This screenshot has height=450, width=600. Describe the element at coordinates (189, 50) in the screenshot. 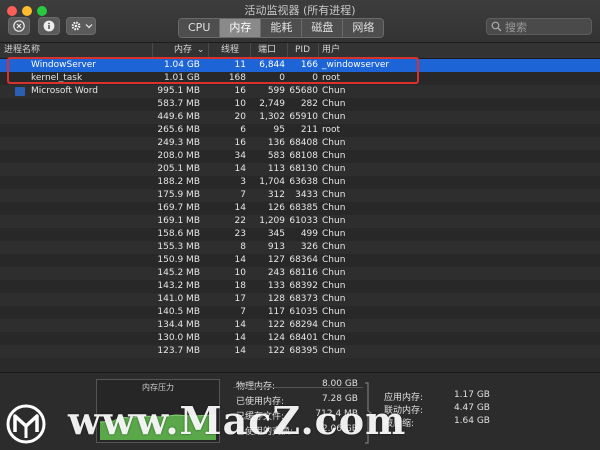

I see `column-header-memory: 内存 ⌄` at that location.